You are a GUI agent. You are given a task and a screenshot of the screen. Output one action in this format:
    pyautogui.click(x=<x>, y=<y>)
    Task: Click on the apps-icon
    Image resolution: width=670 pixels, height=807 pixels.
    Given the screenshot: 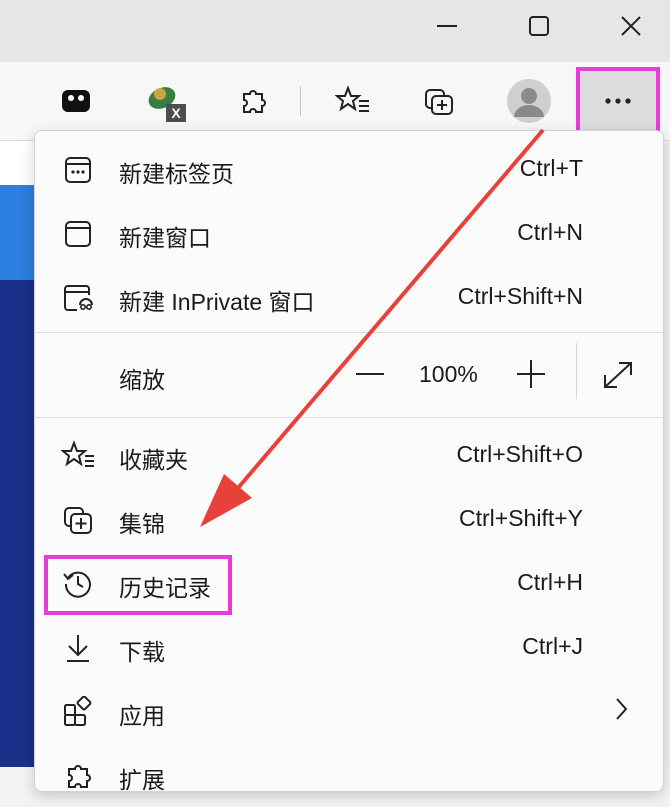 What is the action you would take?
    pyautogui.click(x=78, y=712)
    